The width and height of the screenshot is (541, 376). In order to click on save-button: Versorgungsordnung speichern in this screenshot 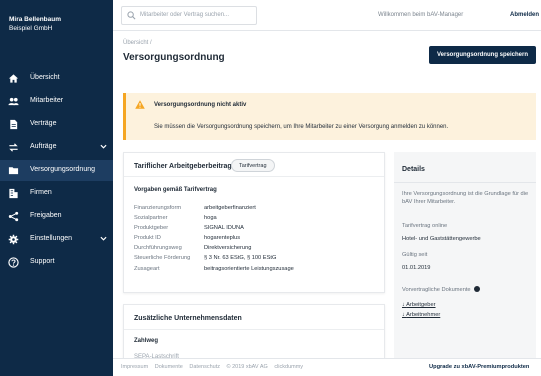, I will do `click(482, 55)`.